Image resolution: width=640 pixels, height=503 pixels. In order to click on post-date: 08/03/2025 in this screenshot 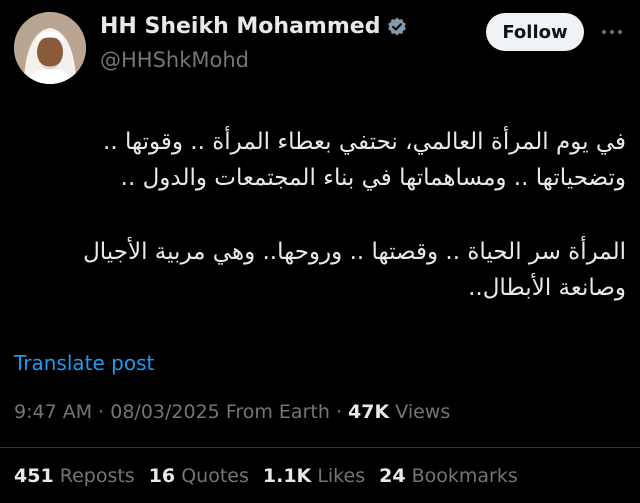, I will do `click(165, 412)`.